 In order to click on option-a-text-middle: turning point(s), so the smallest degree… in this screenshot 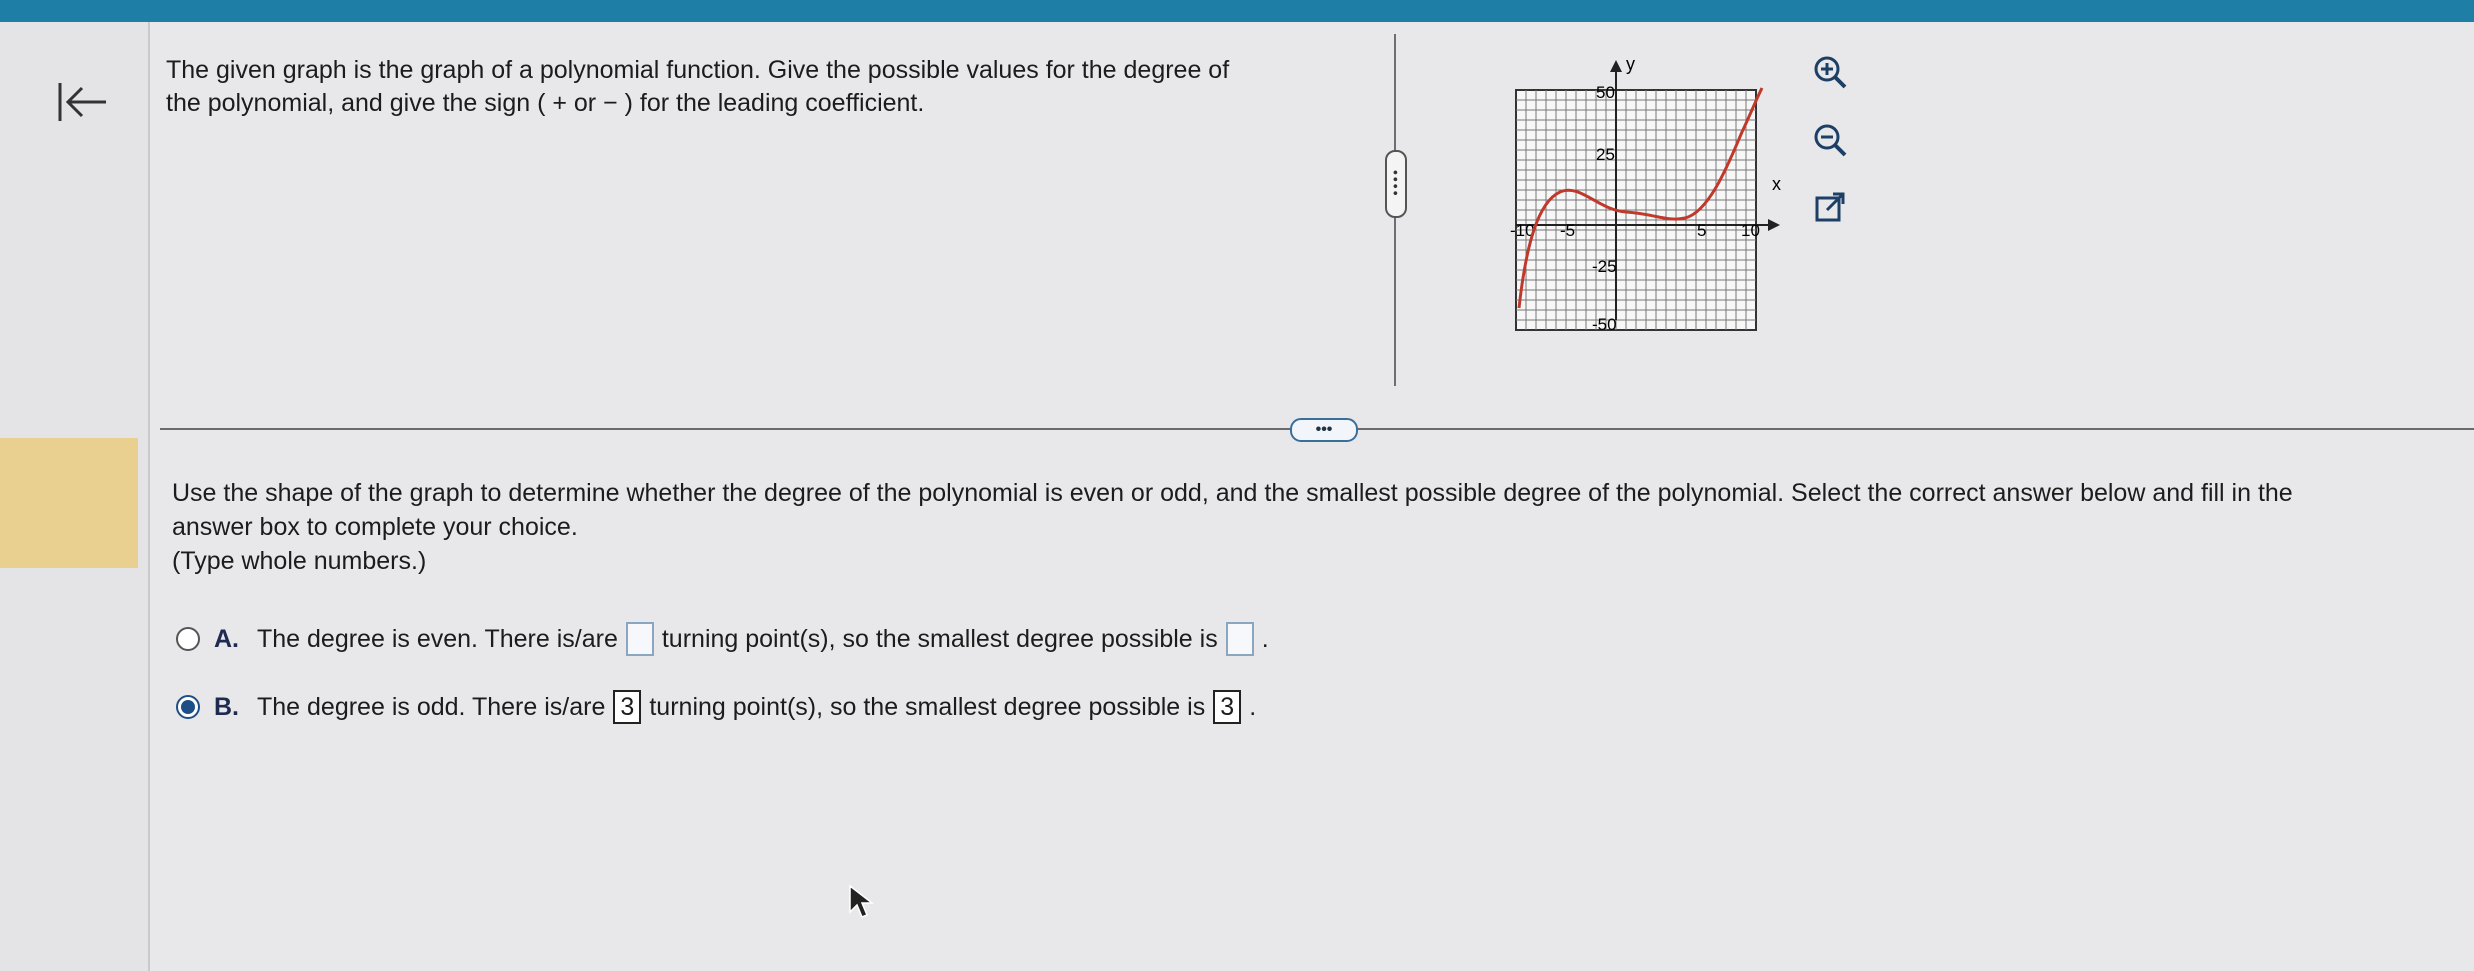, I will do `click(939, 638)`.